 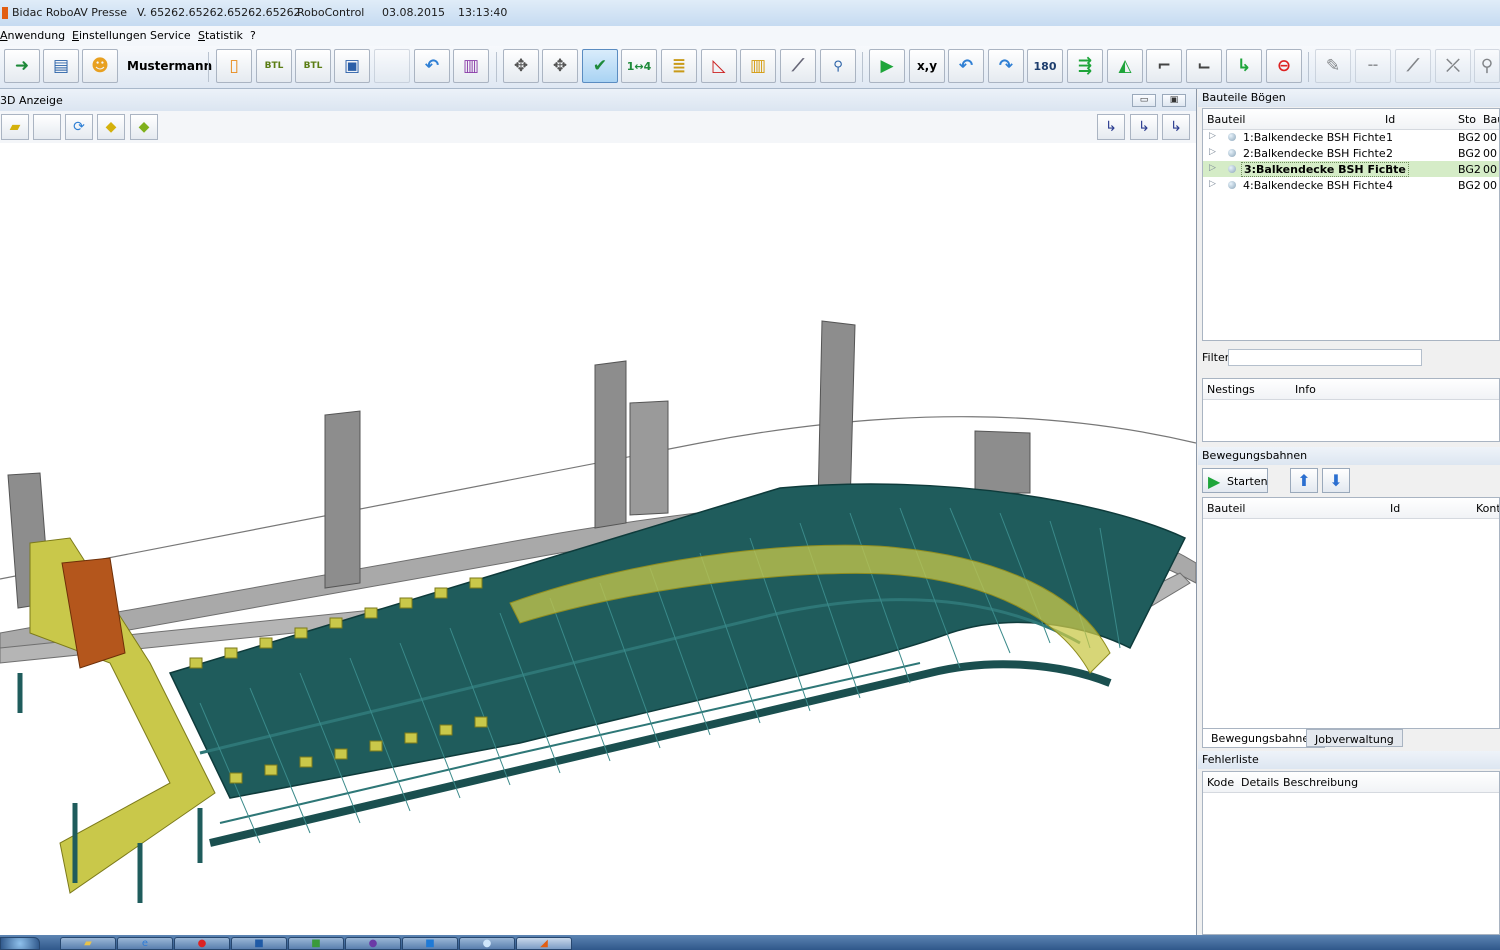 I want to click on run-button: ▶, so click(x=887, y=66).